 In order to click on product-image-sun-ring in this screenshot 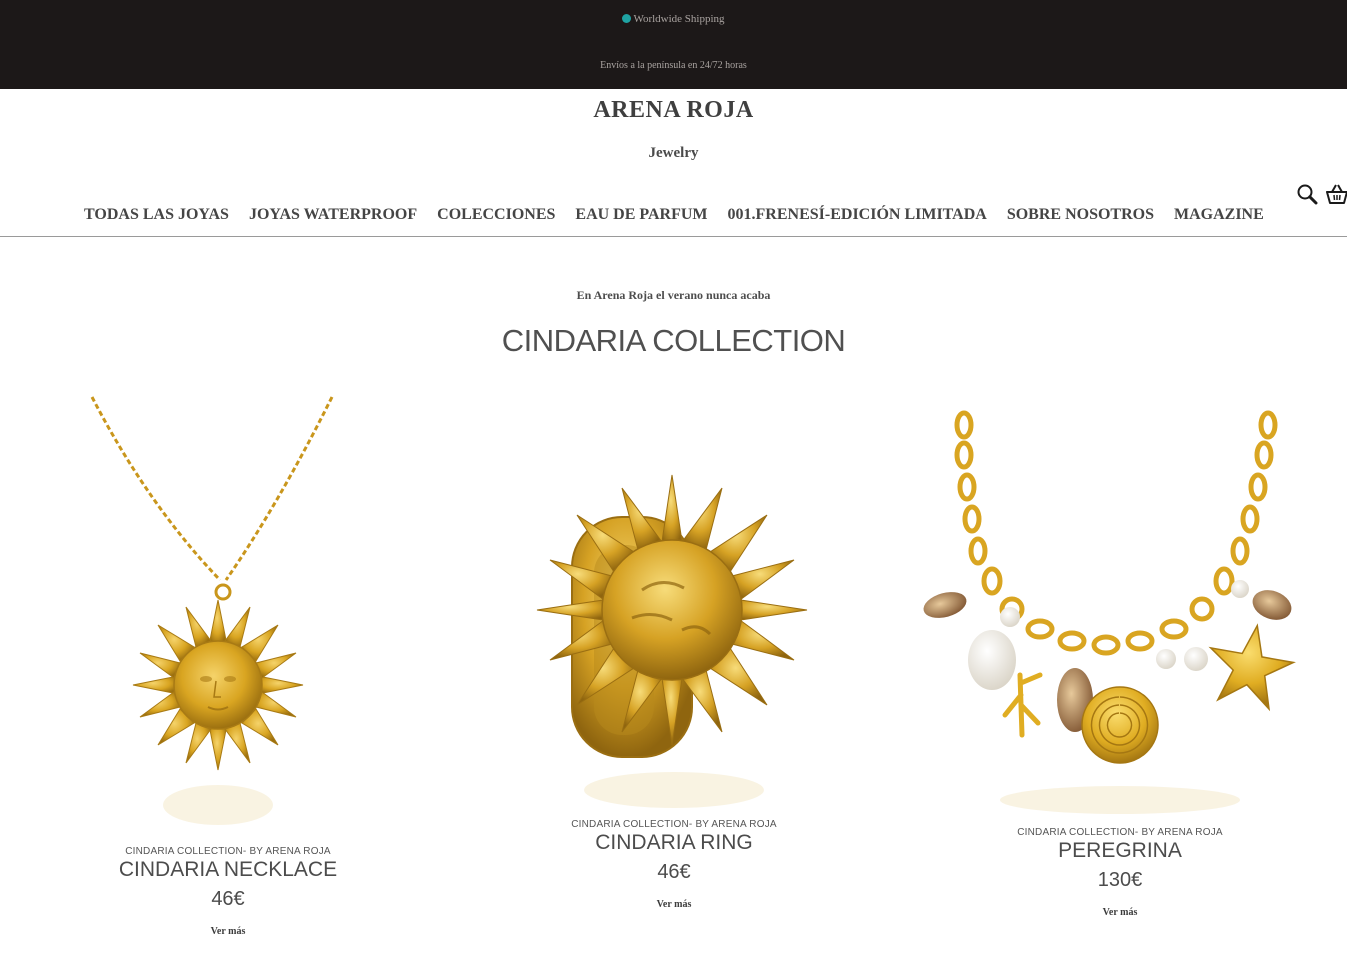, I will do `click(674, 605)`.